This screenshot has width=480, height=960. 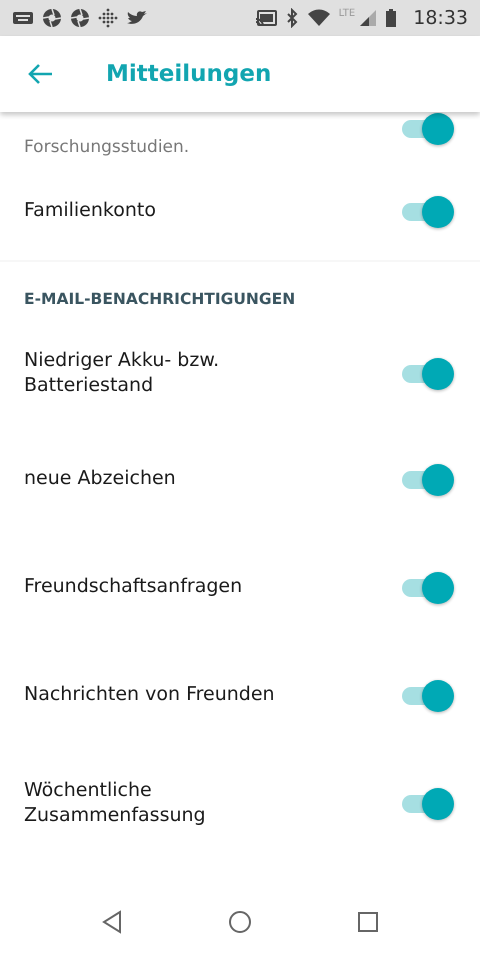 What do you see at coordinates (347, 14) in the screenshot?
I see `network-label: LTE` at bounding box center [347, 14].